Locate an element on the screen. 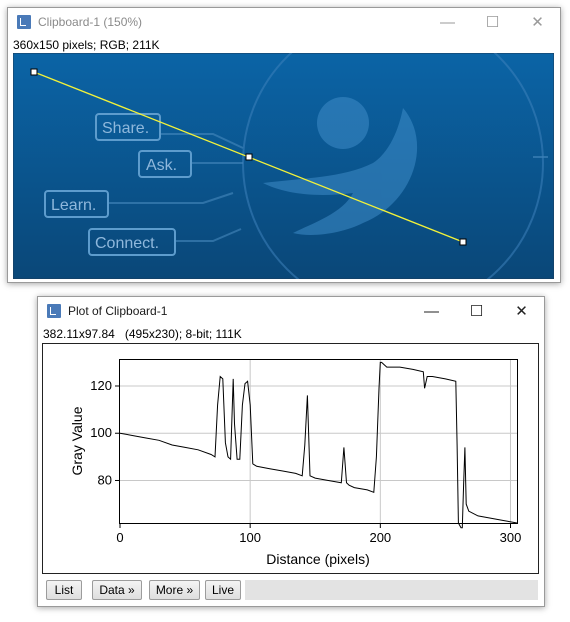 The image size is (570, 622). list-button: List is located at coordinates (64, 590).